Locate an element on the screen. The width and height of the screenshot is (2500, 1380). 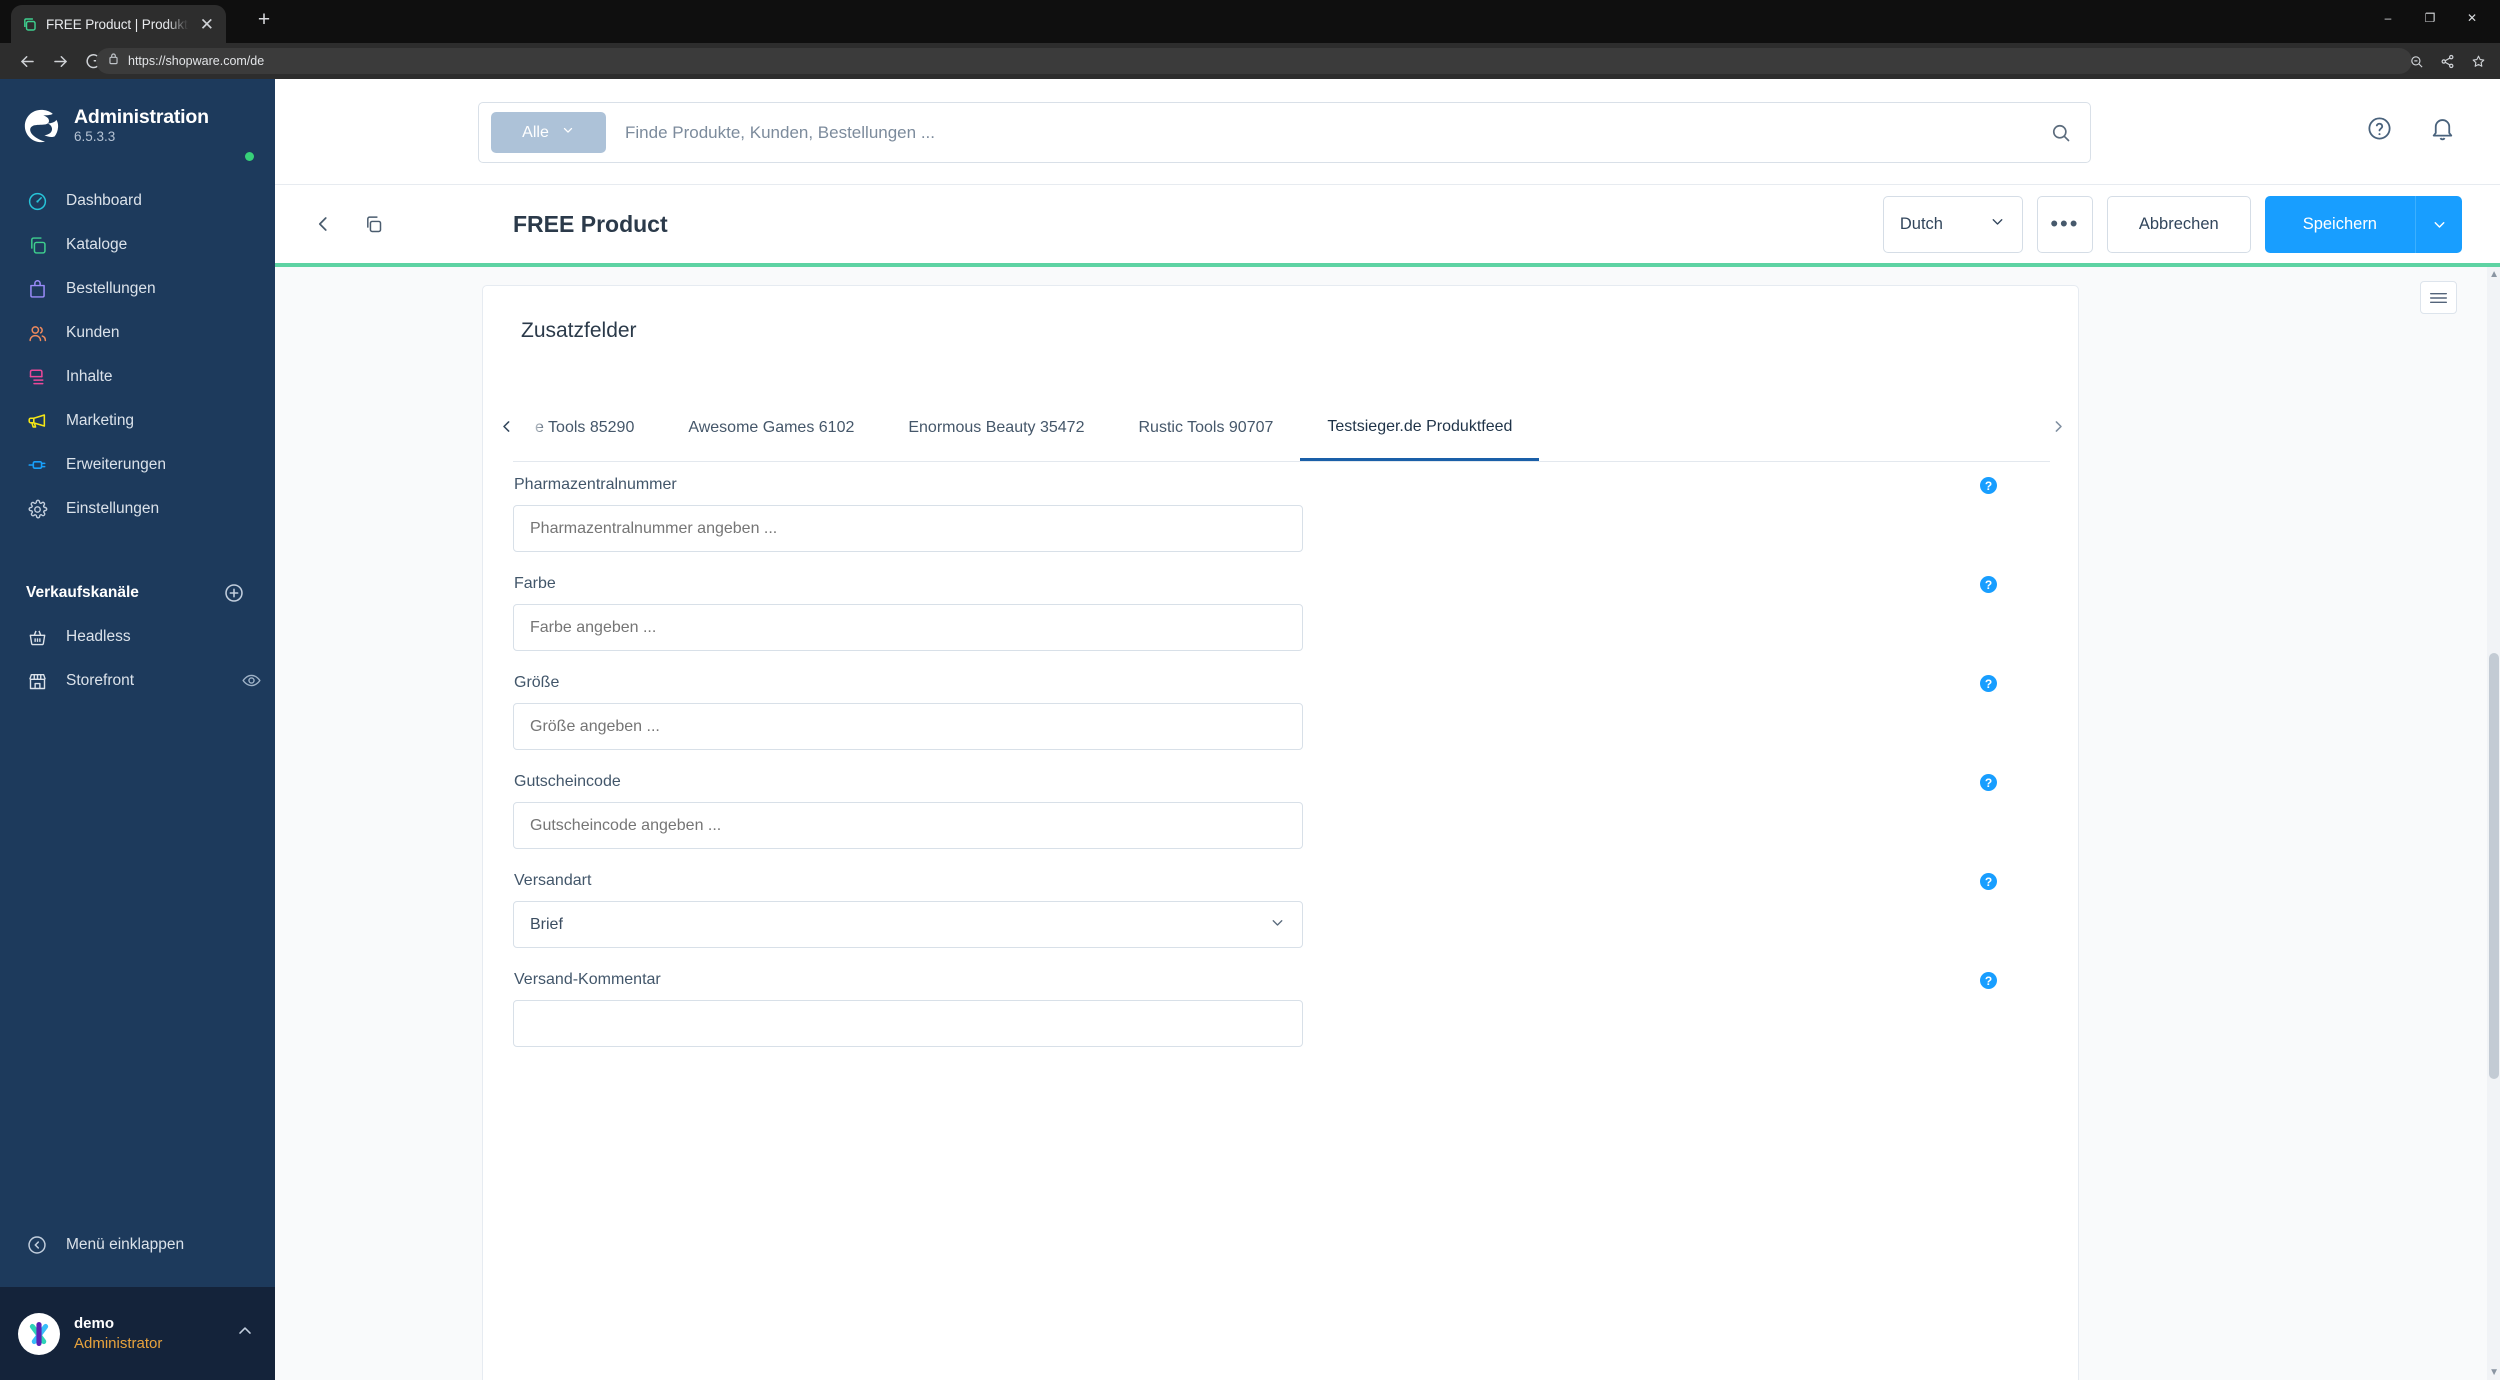
sidebar-item-label: Marketing is located at coordinates (100, 420).